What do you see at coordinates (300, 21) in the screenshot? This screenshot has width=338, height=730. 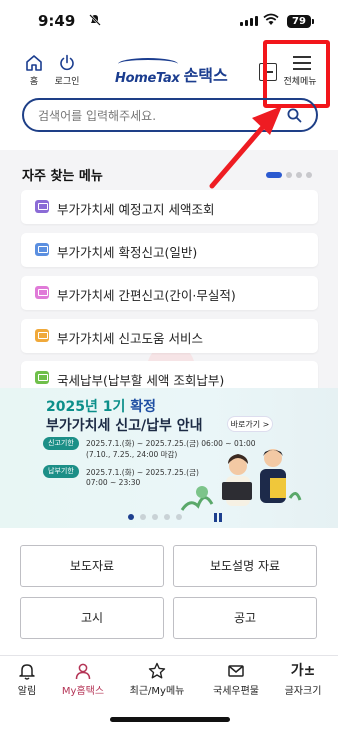 I see `battery-icon: 79` at bounding box center [300, 21].